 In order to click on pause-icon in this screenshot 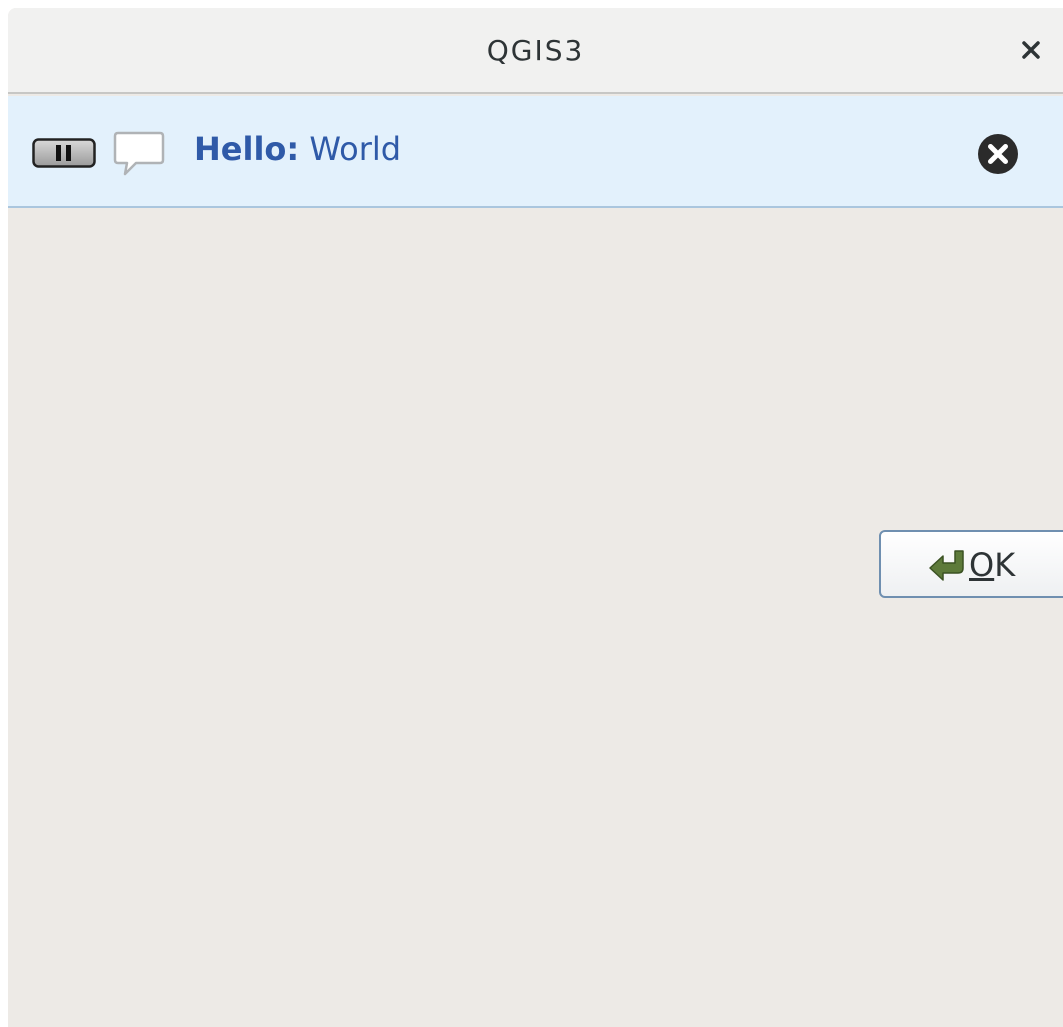, I will do `click(64, 153)`.